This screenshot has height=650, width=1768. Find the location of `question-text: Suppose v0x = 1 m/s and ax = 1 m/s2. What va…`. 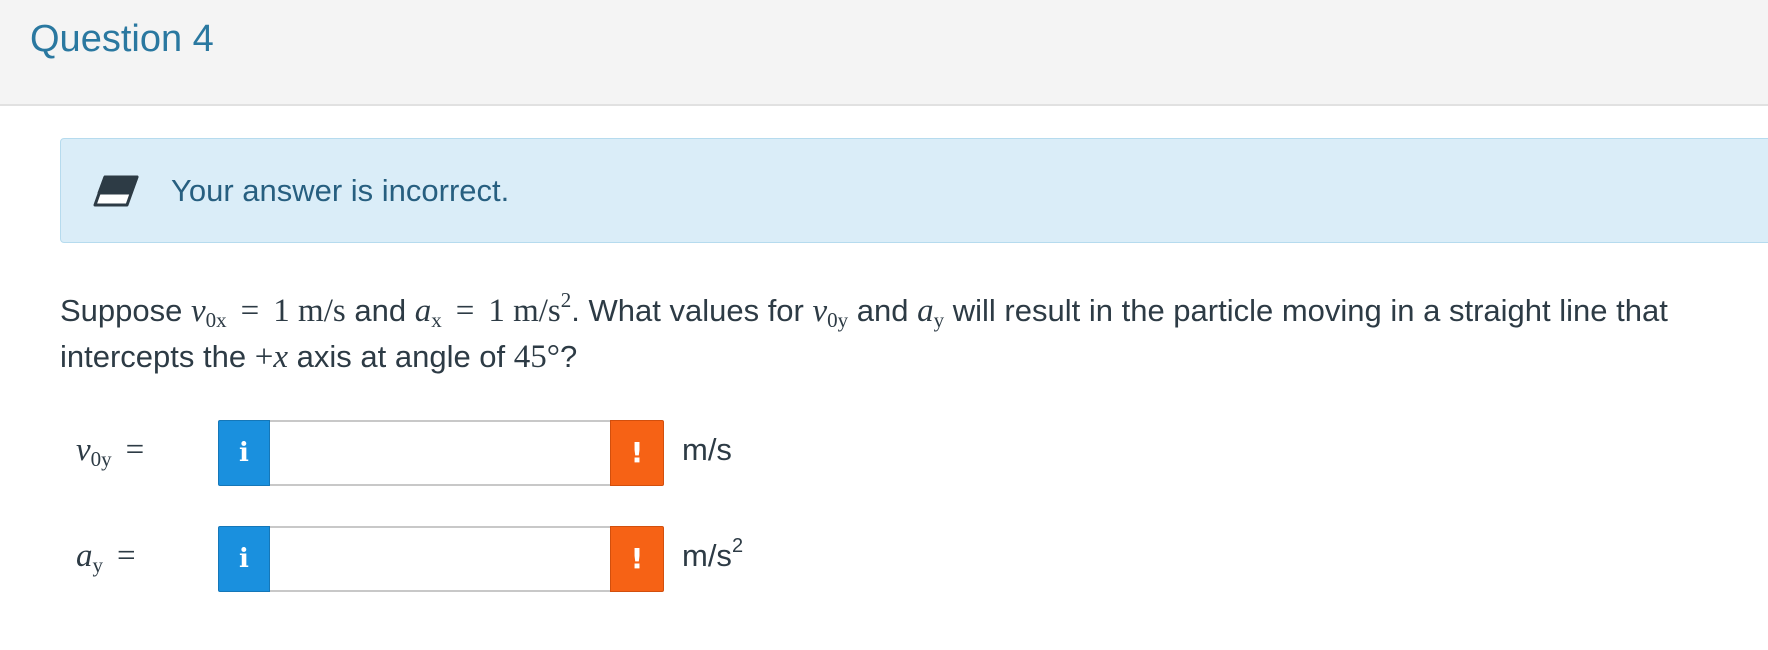

question-text: Suppose v0x = 1 m/s and ax = 1 m/s2. What va… is located at coordinates (910, 334).